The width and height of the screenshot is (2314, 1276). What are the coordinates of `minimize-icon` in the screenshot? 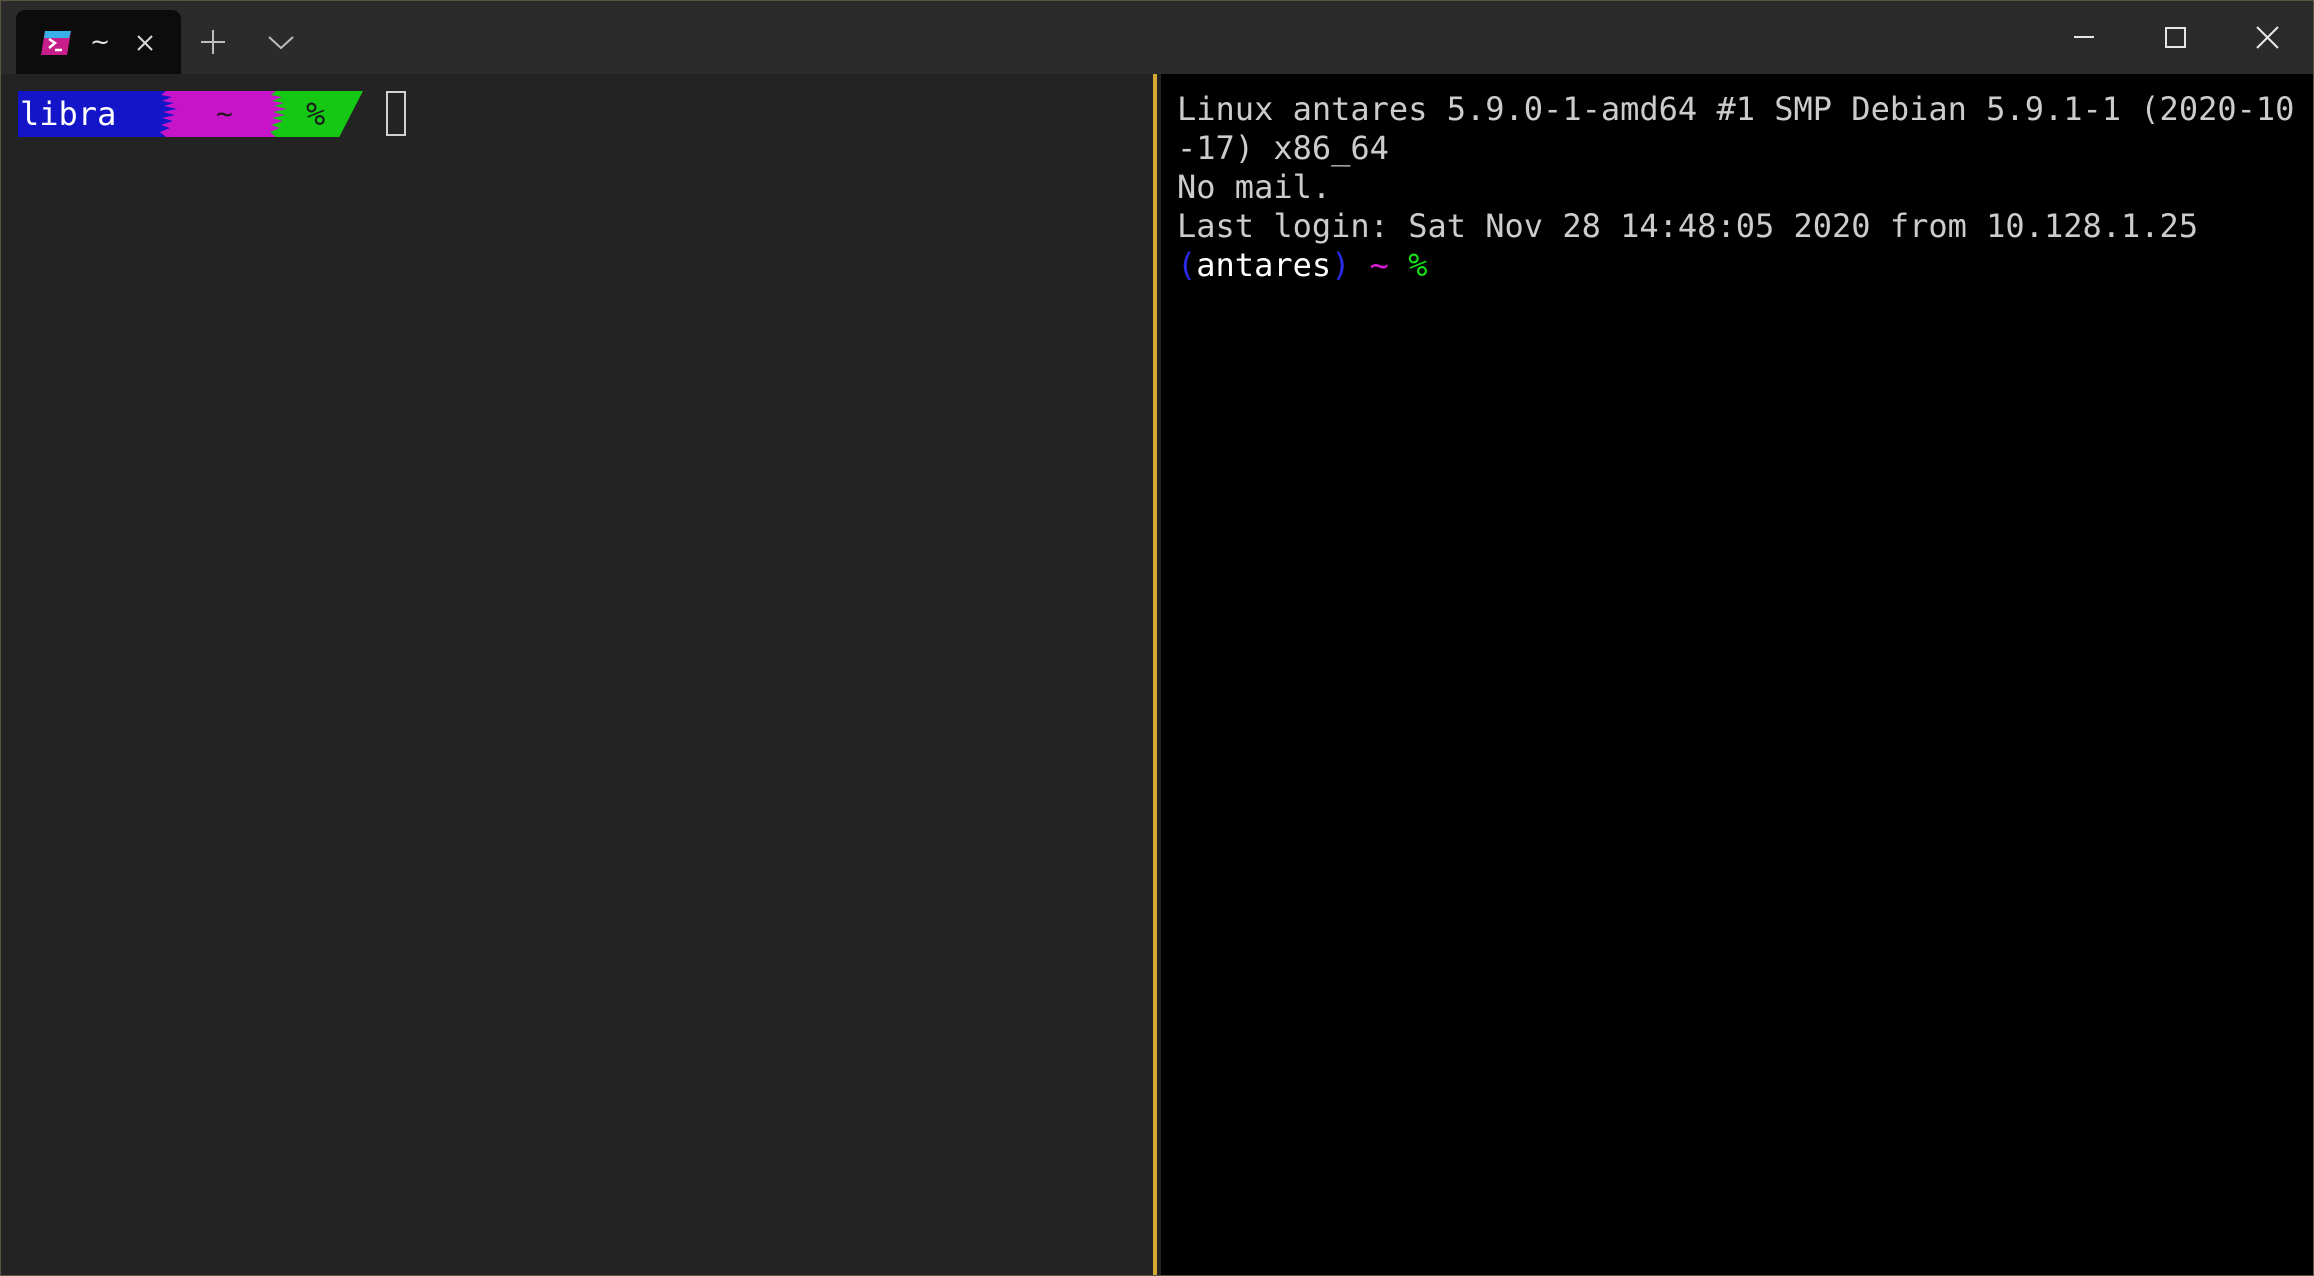 It's located at (2084, 37).